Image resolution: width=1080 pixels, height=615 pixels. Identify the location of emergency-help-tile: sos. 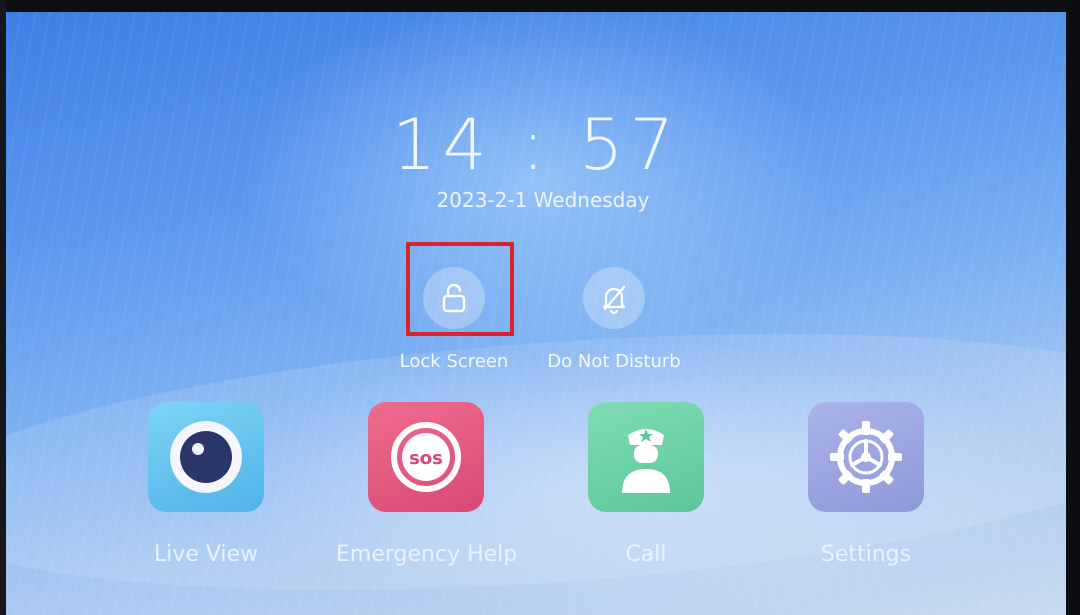
(426, 457).